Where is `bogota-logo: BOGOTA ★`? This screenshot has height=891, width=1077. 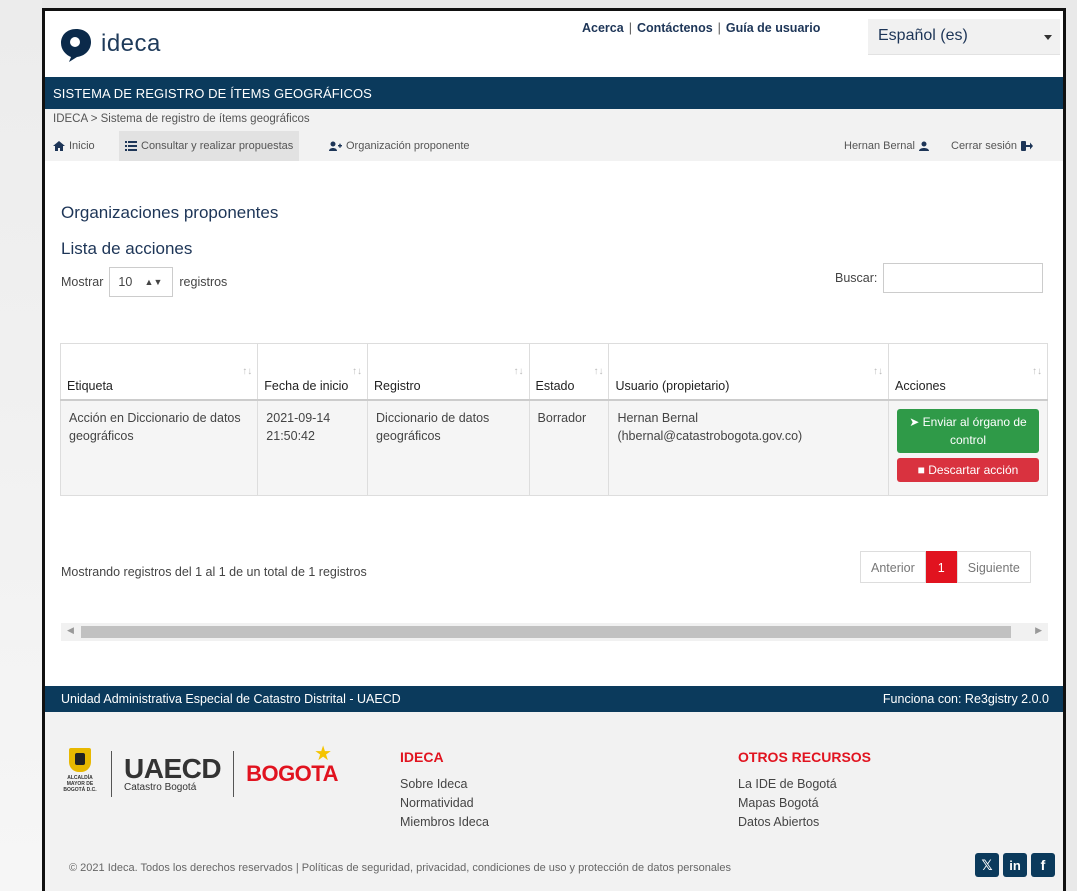 bogota-logo: BOGOTA ★ is located at coordinates (292, 765).